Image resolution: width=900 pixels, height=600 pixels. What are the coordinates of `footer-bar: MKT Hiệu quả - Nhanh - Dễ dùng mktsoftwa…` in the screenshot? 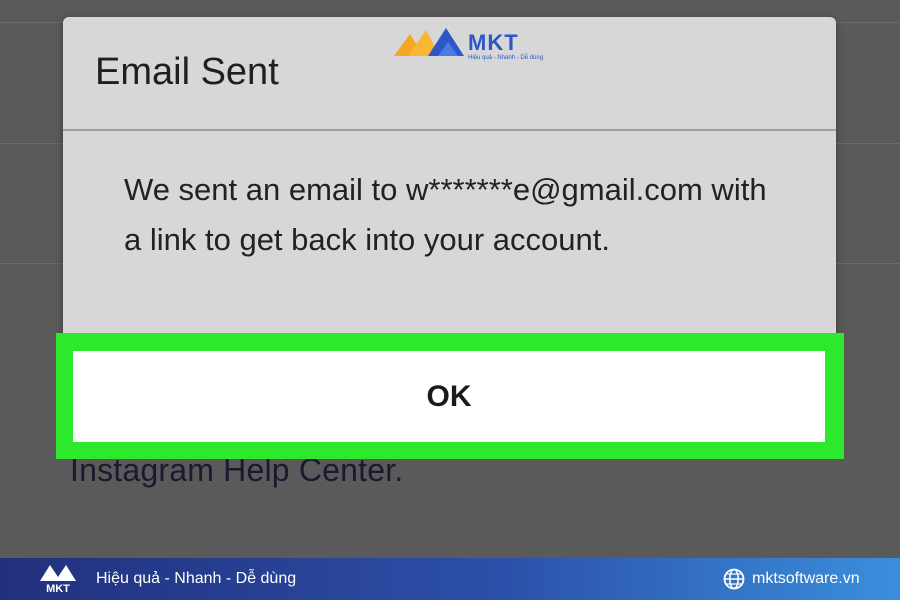 It's located at (450, 579).